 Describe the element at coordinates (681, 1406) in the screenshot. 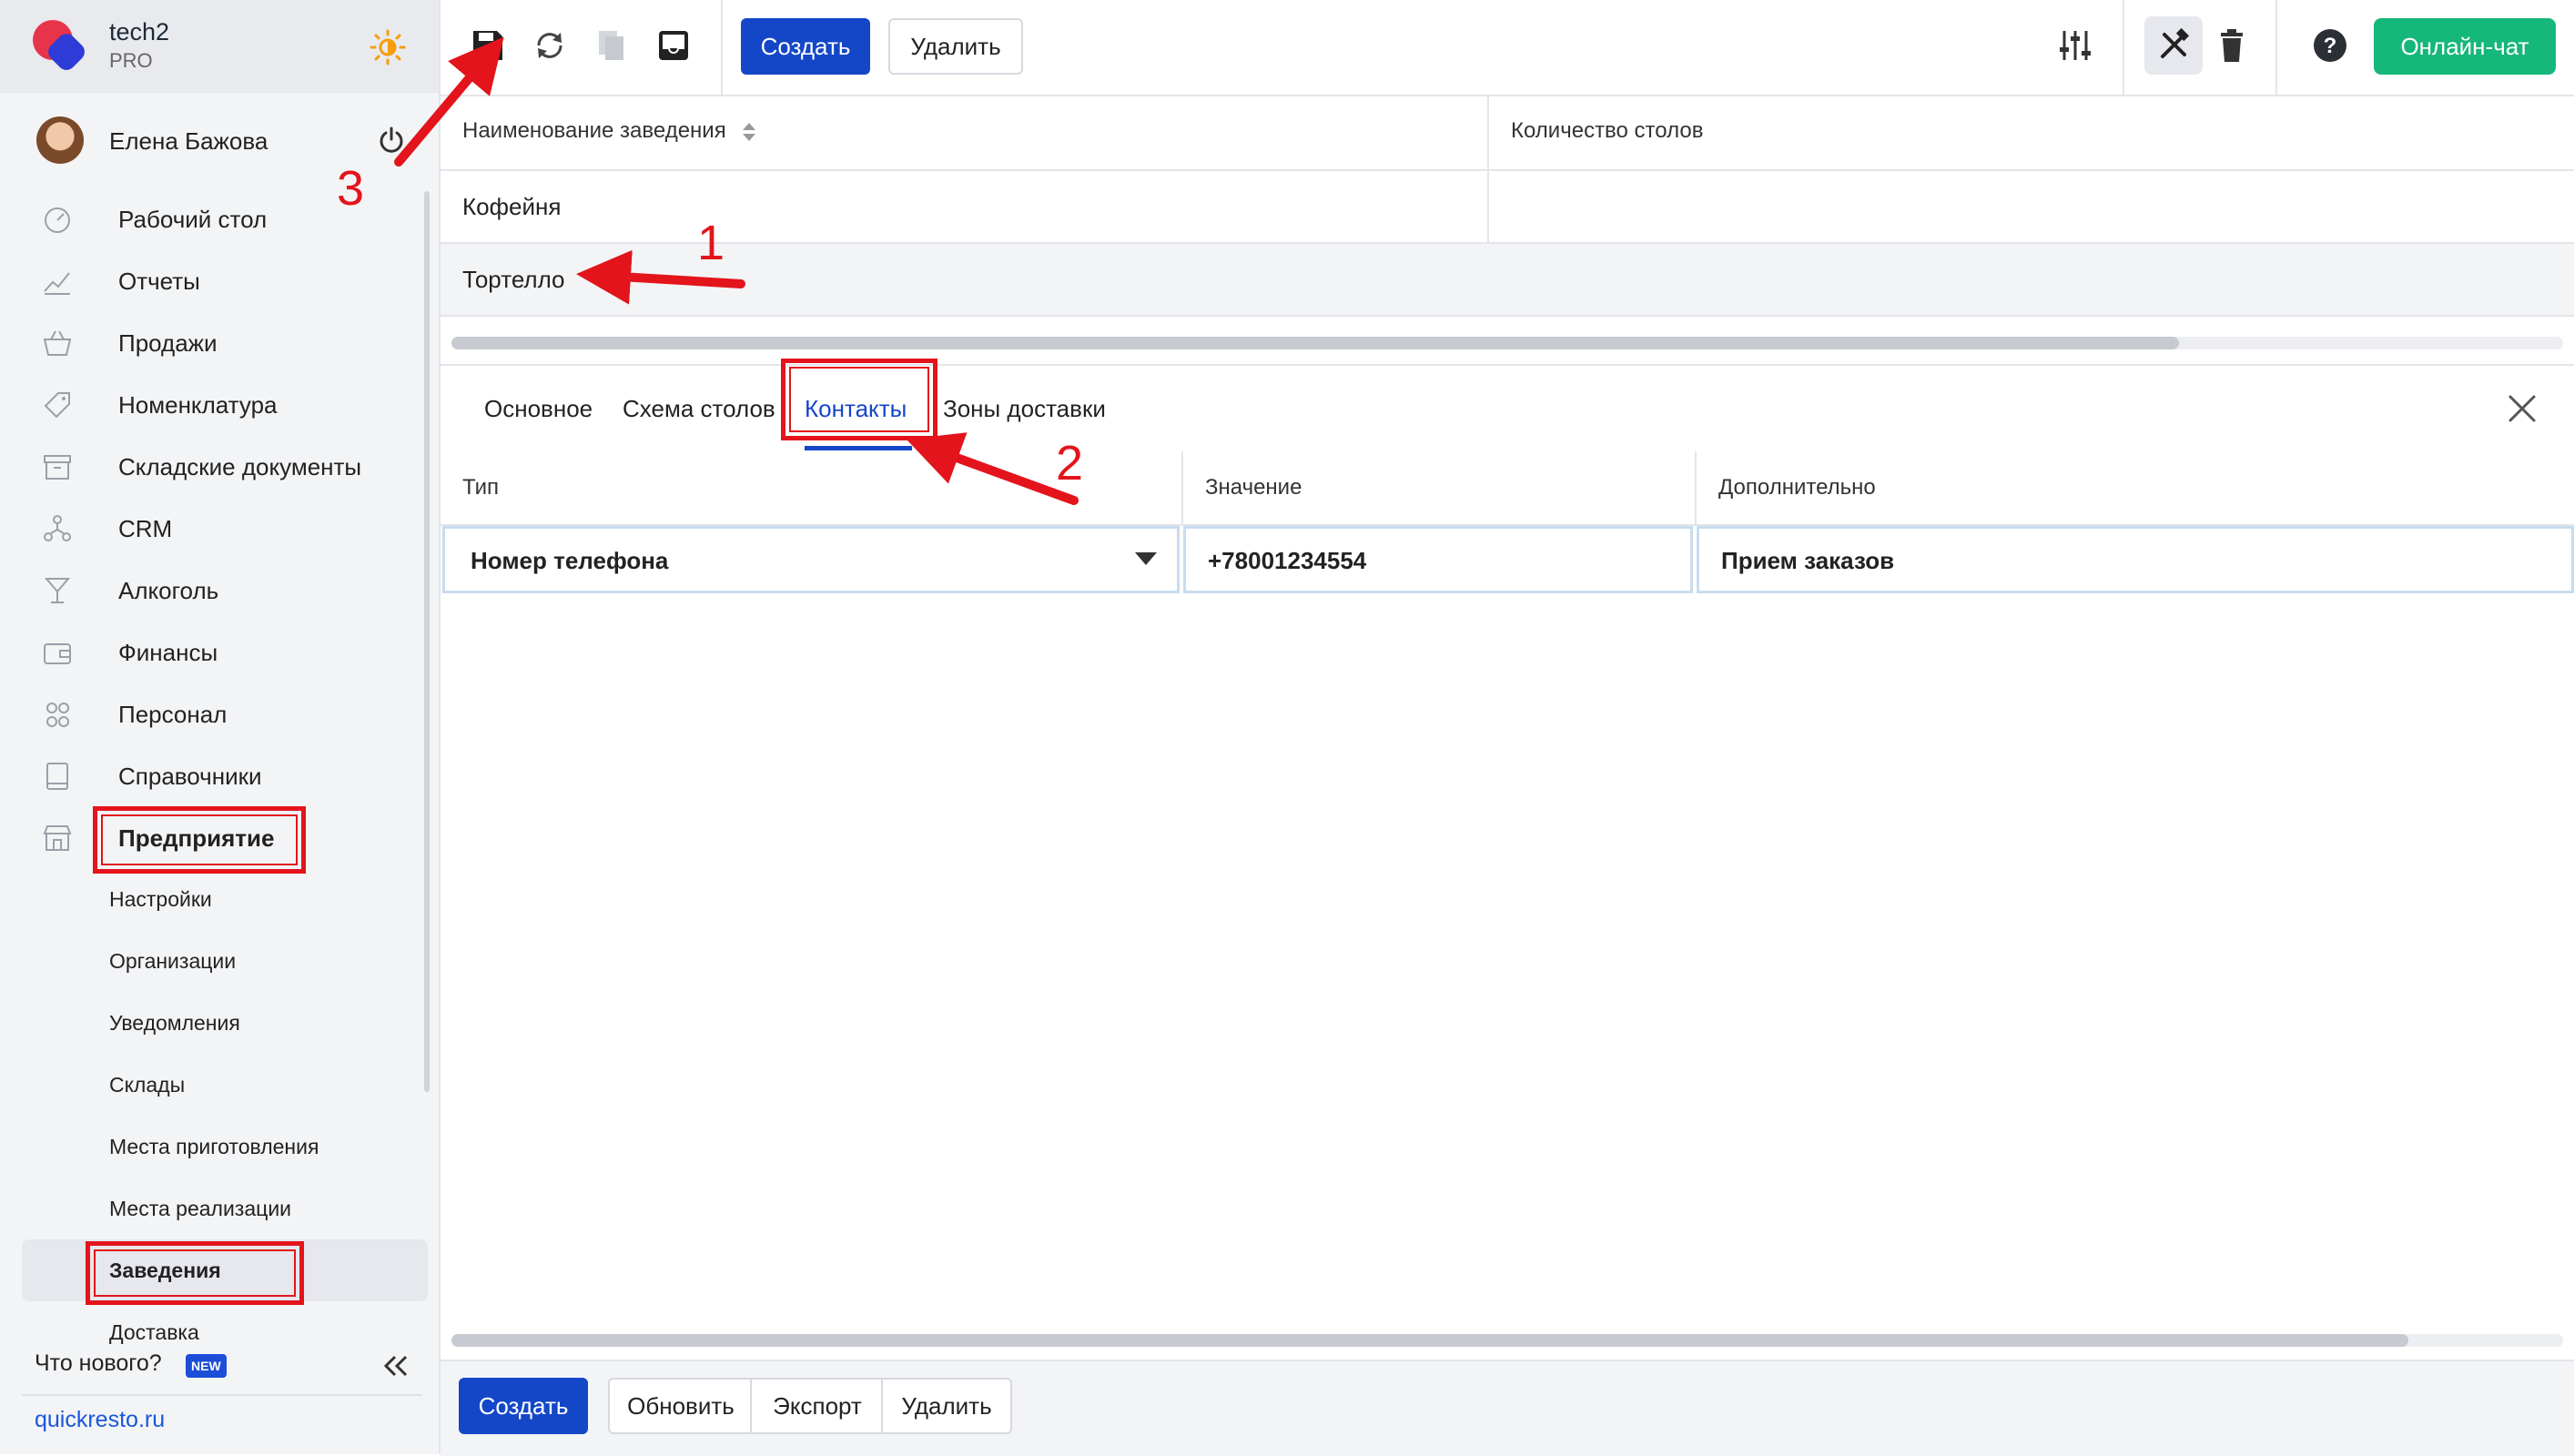

I see `footer-refresh-button: Обновить` at that location.